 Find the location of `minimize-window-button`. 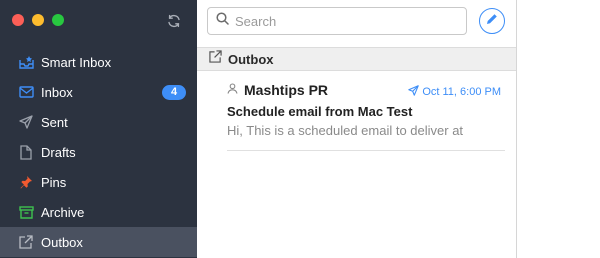

minimize-window-button is located at coordinates (38, 20).